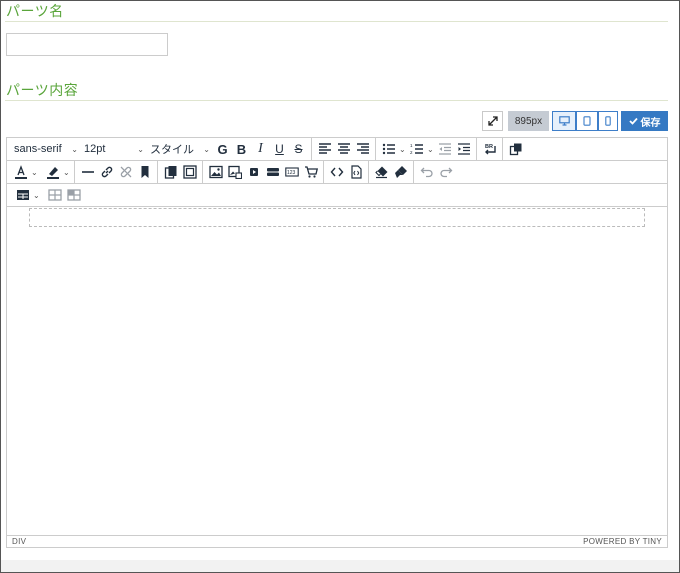 This screenshot has height=573, width=680. I want to click on horizontal-line-icon, so click(87, 172).